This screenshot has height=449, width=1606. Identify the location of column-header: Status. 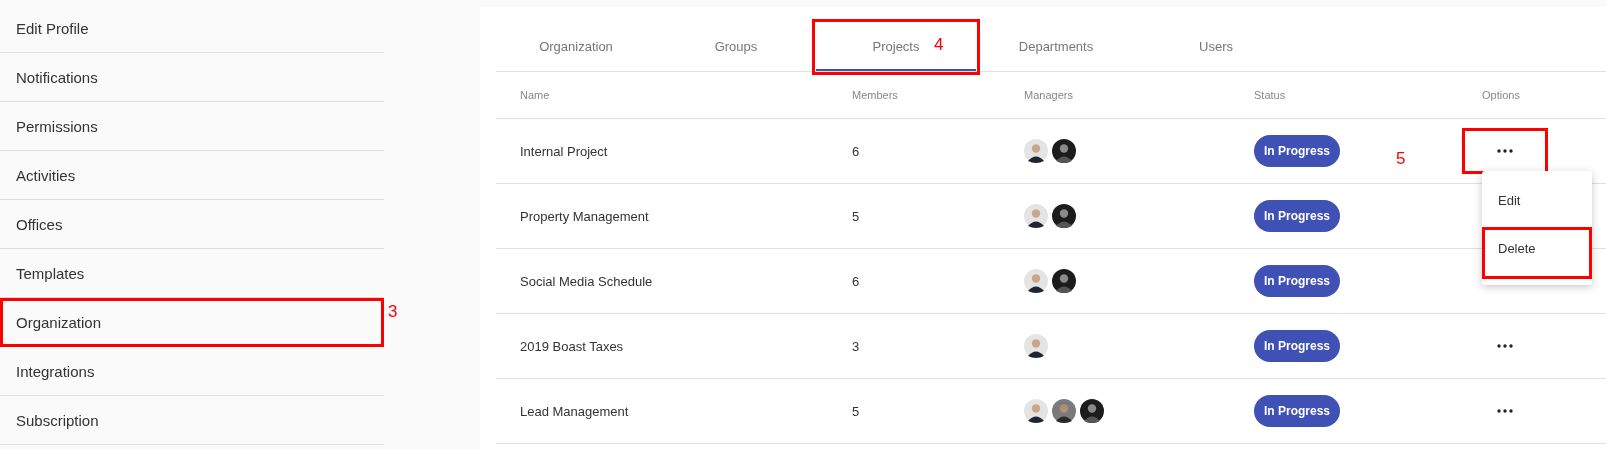
(1270, 95).